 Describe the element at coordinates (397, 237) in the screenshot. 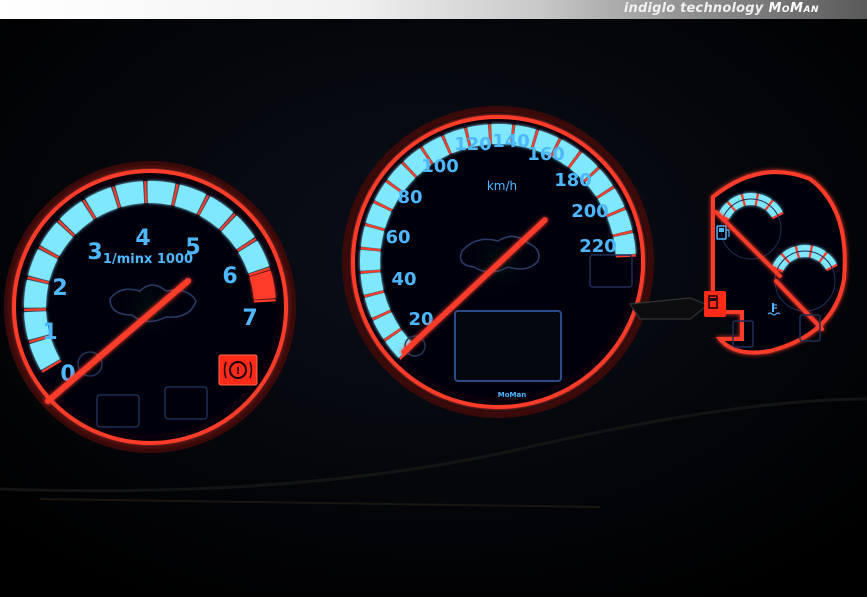

I see `speedo-label-60: 60` at that location.